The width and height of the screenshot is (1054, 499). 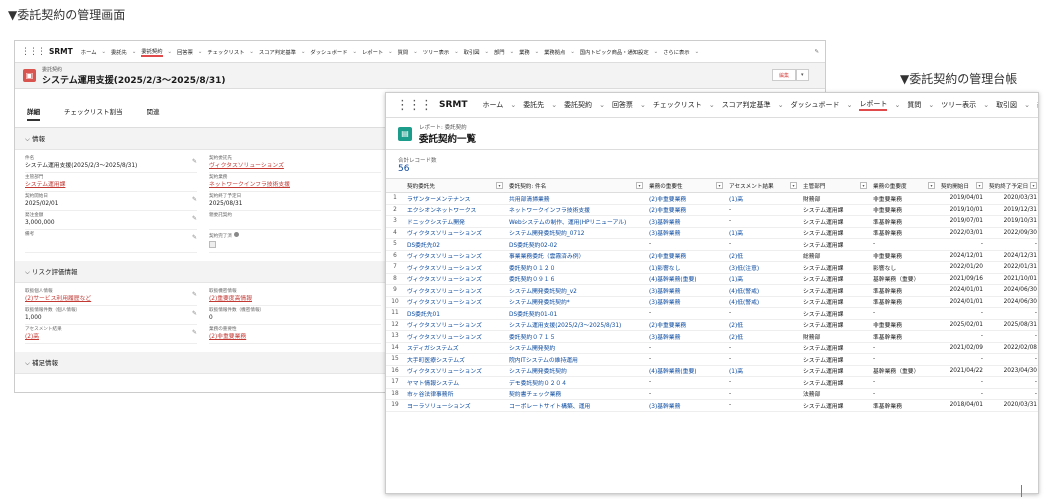 I want to click on nav-item-13: 業務拠点, so click(x=554, y=52).